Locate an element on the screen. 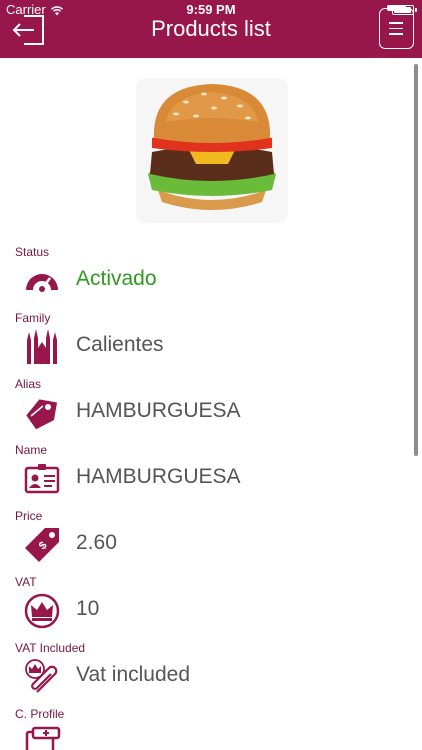  field-name: Name HAMBURGUESA is located at coordinates (210, 473).